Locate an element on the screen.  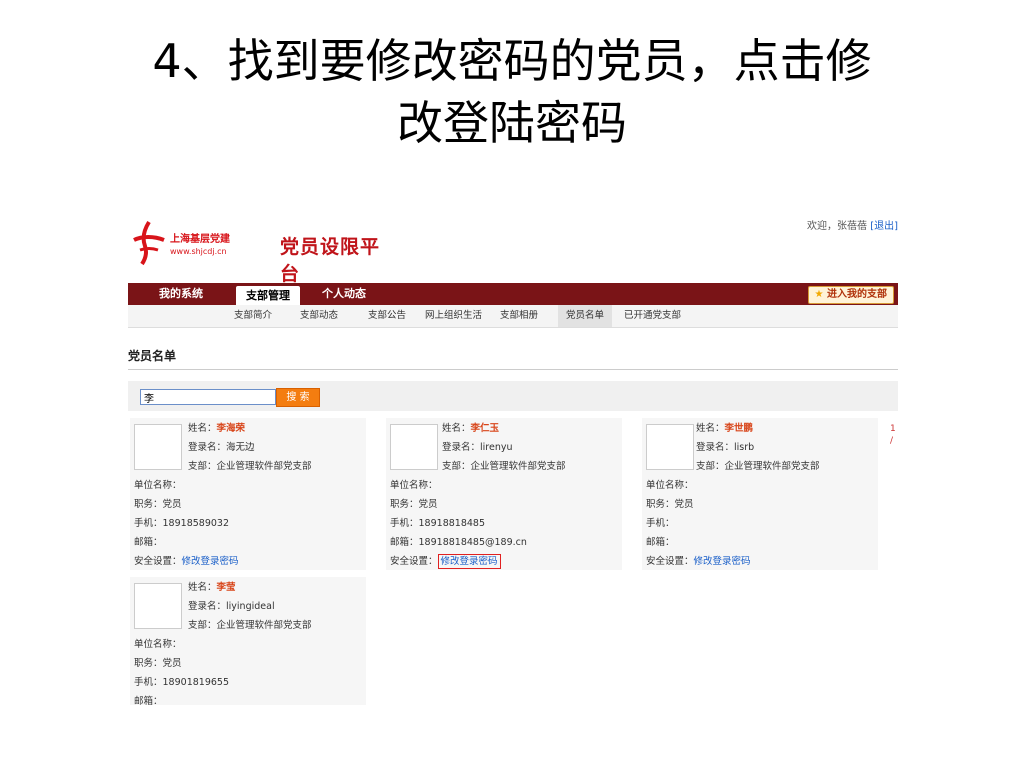
welcome-bar: 欢迎，张蓓蓓 [退出] is located at coordinates (852, 224).